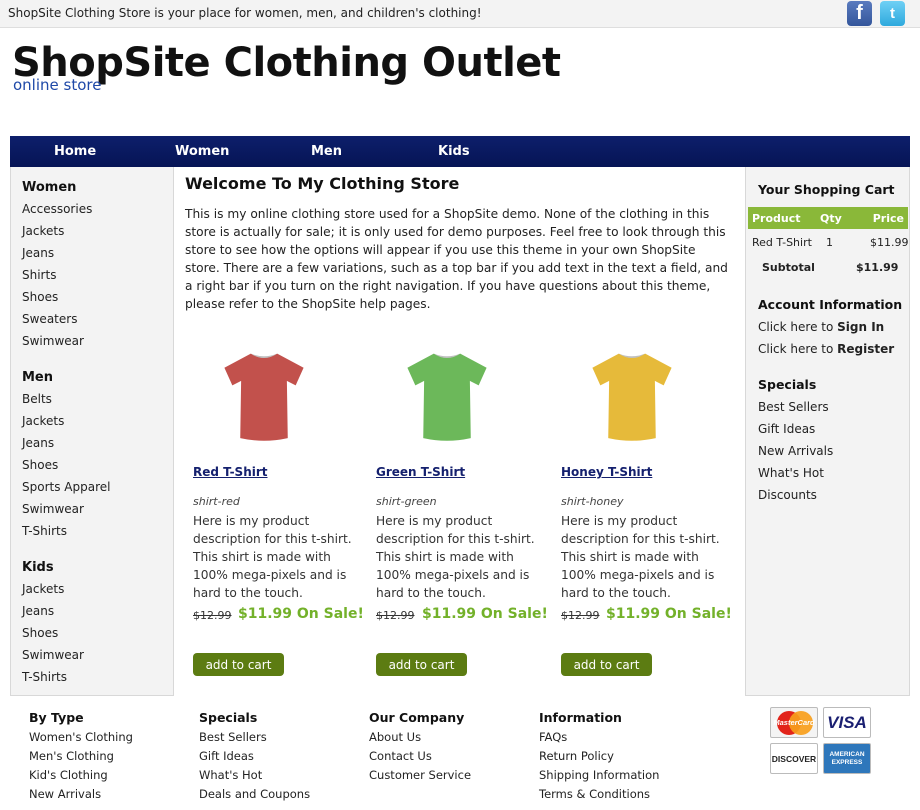  Describe the element at coordinates (794, 758) in the screenshot. I see `discover-label: DISCOVER` at that location.